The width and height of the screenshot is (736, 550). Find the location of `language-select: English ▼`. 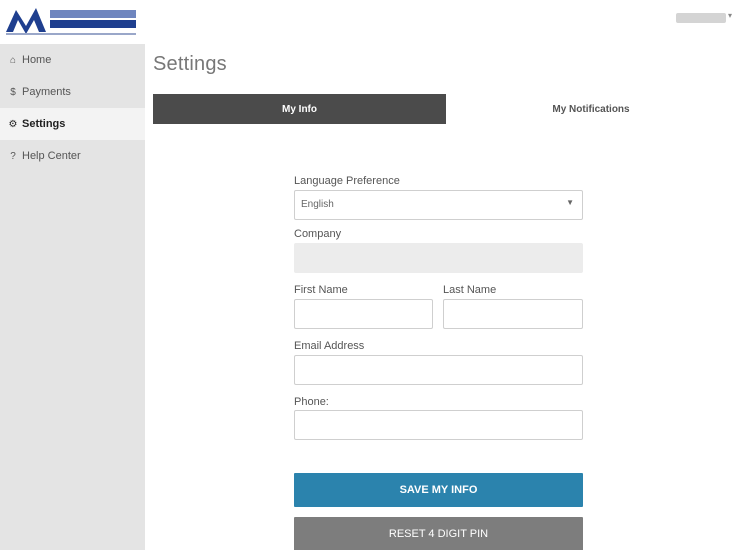

language-select: English ▼ is located at coordinates (438, 205).